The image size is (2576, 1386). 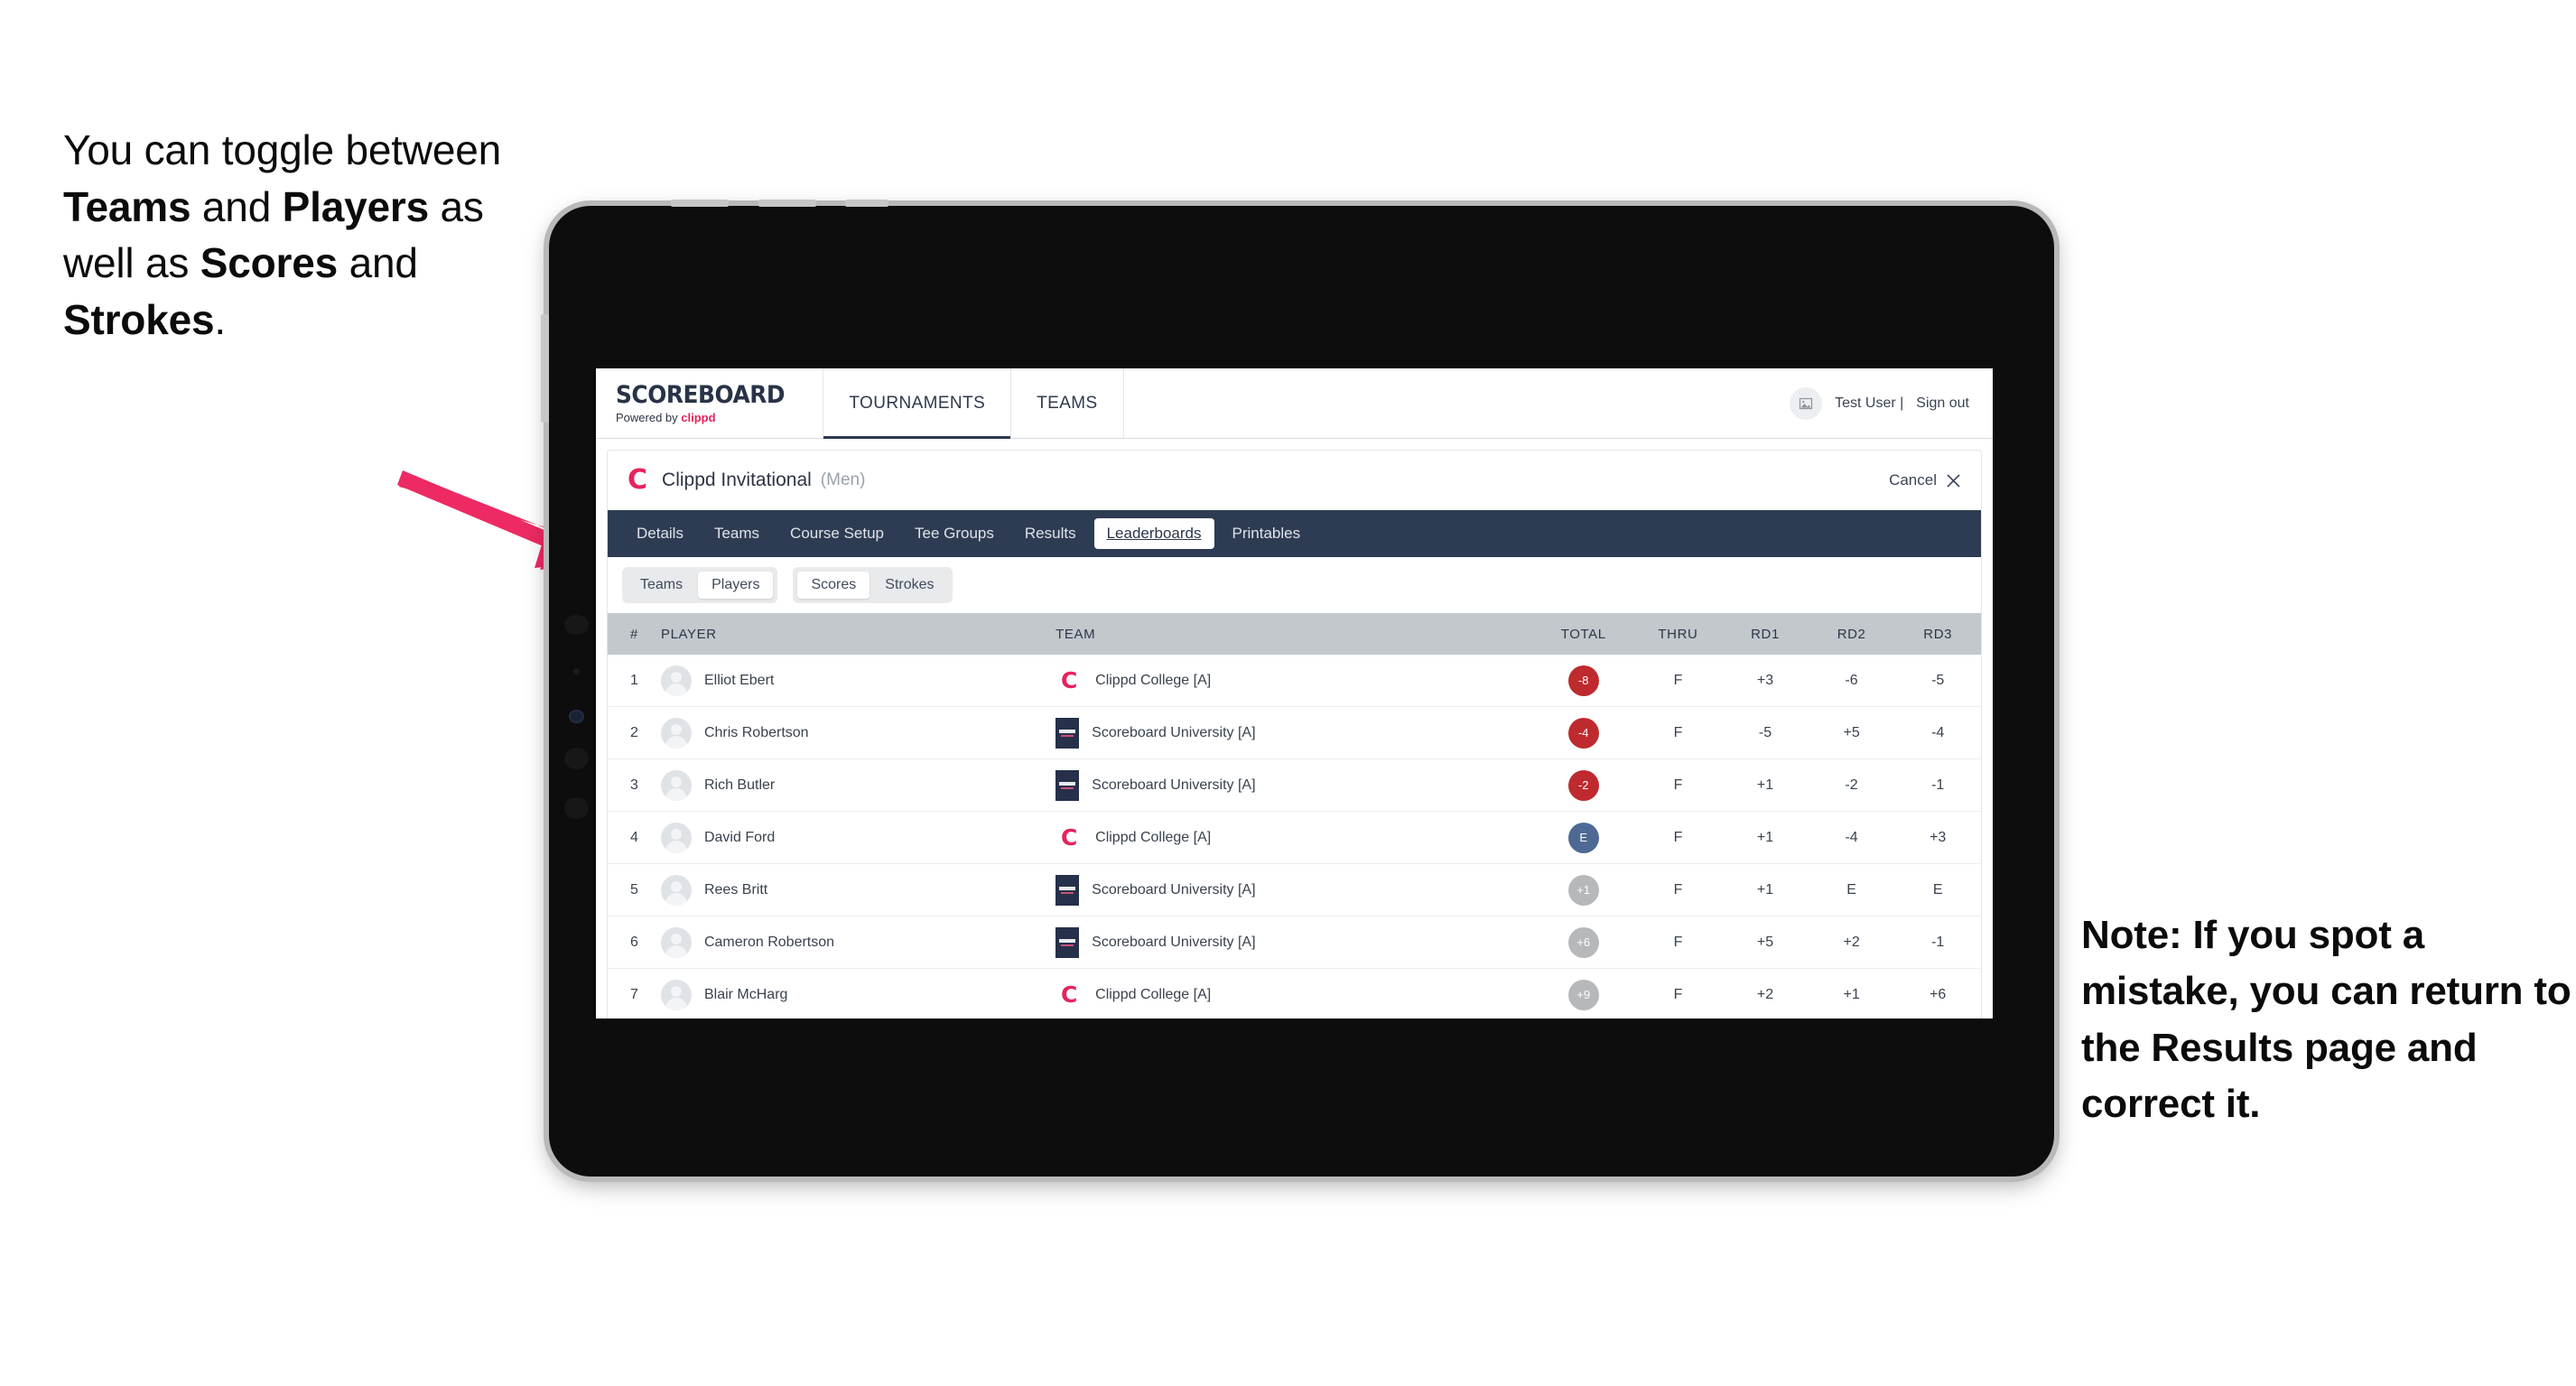 I want to click on annot-left-part-1: You can toggle between, so click(x=282, y=150).